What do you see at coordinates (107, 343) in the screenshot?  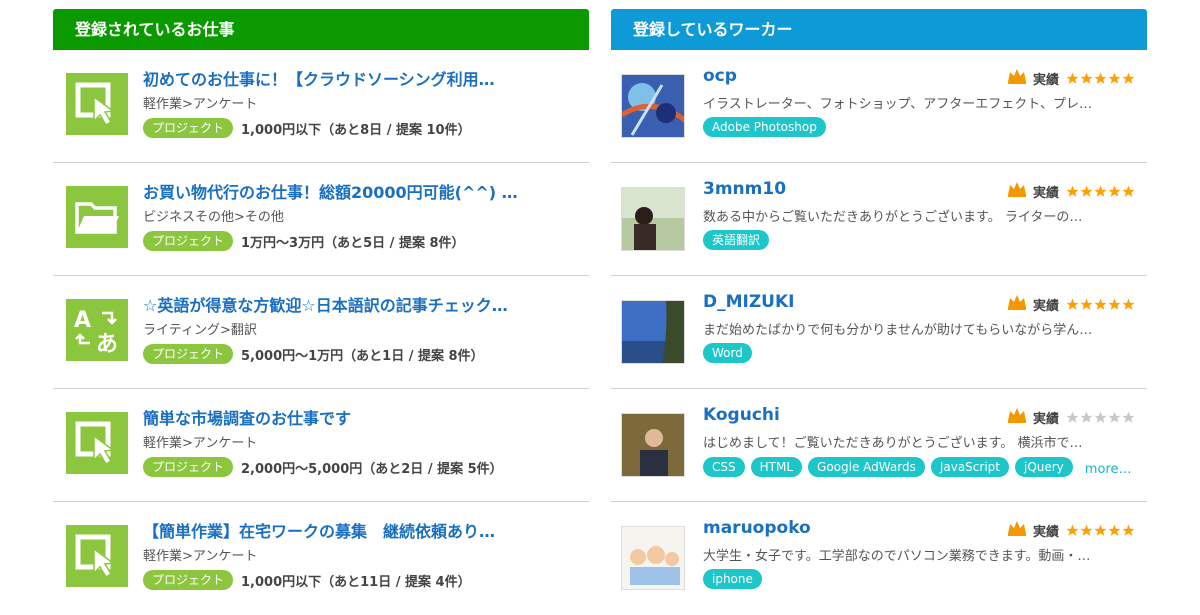 I see `svg-text: あ` at bounding box center [107, 343].